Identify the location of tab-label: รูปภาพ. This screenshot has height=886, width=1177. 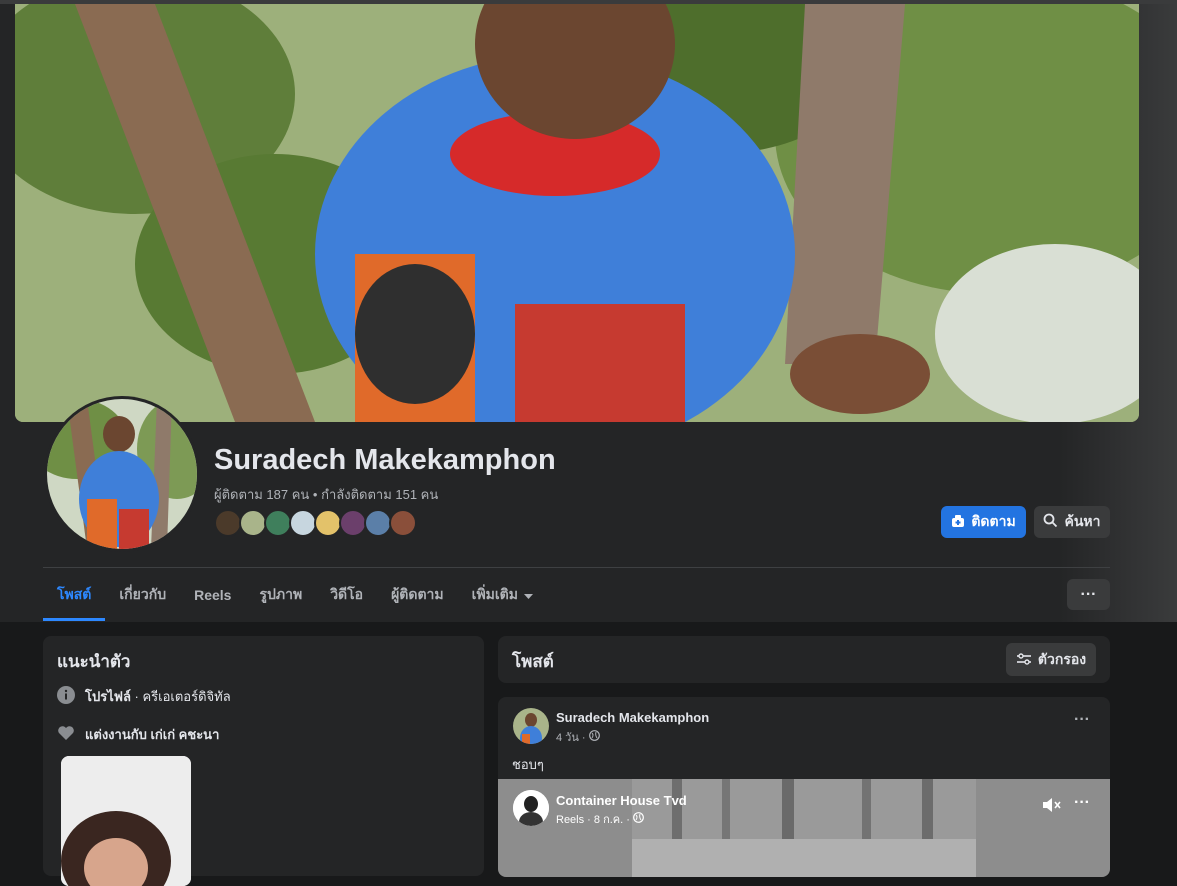
(281, 594).